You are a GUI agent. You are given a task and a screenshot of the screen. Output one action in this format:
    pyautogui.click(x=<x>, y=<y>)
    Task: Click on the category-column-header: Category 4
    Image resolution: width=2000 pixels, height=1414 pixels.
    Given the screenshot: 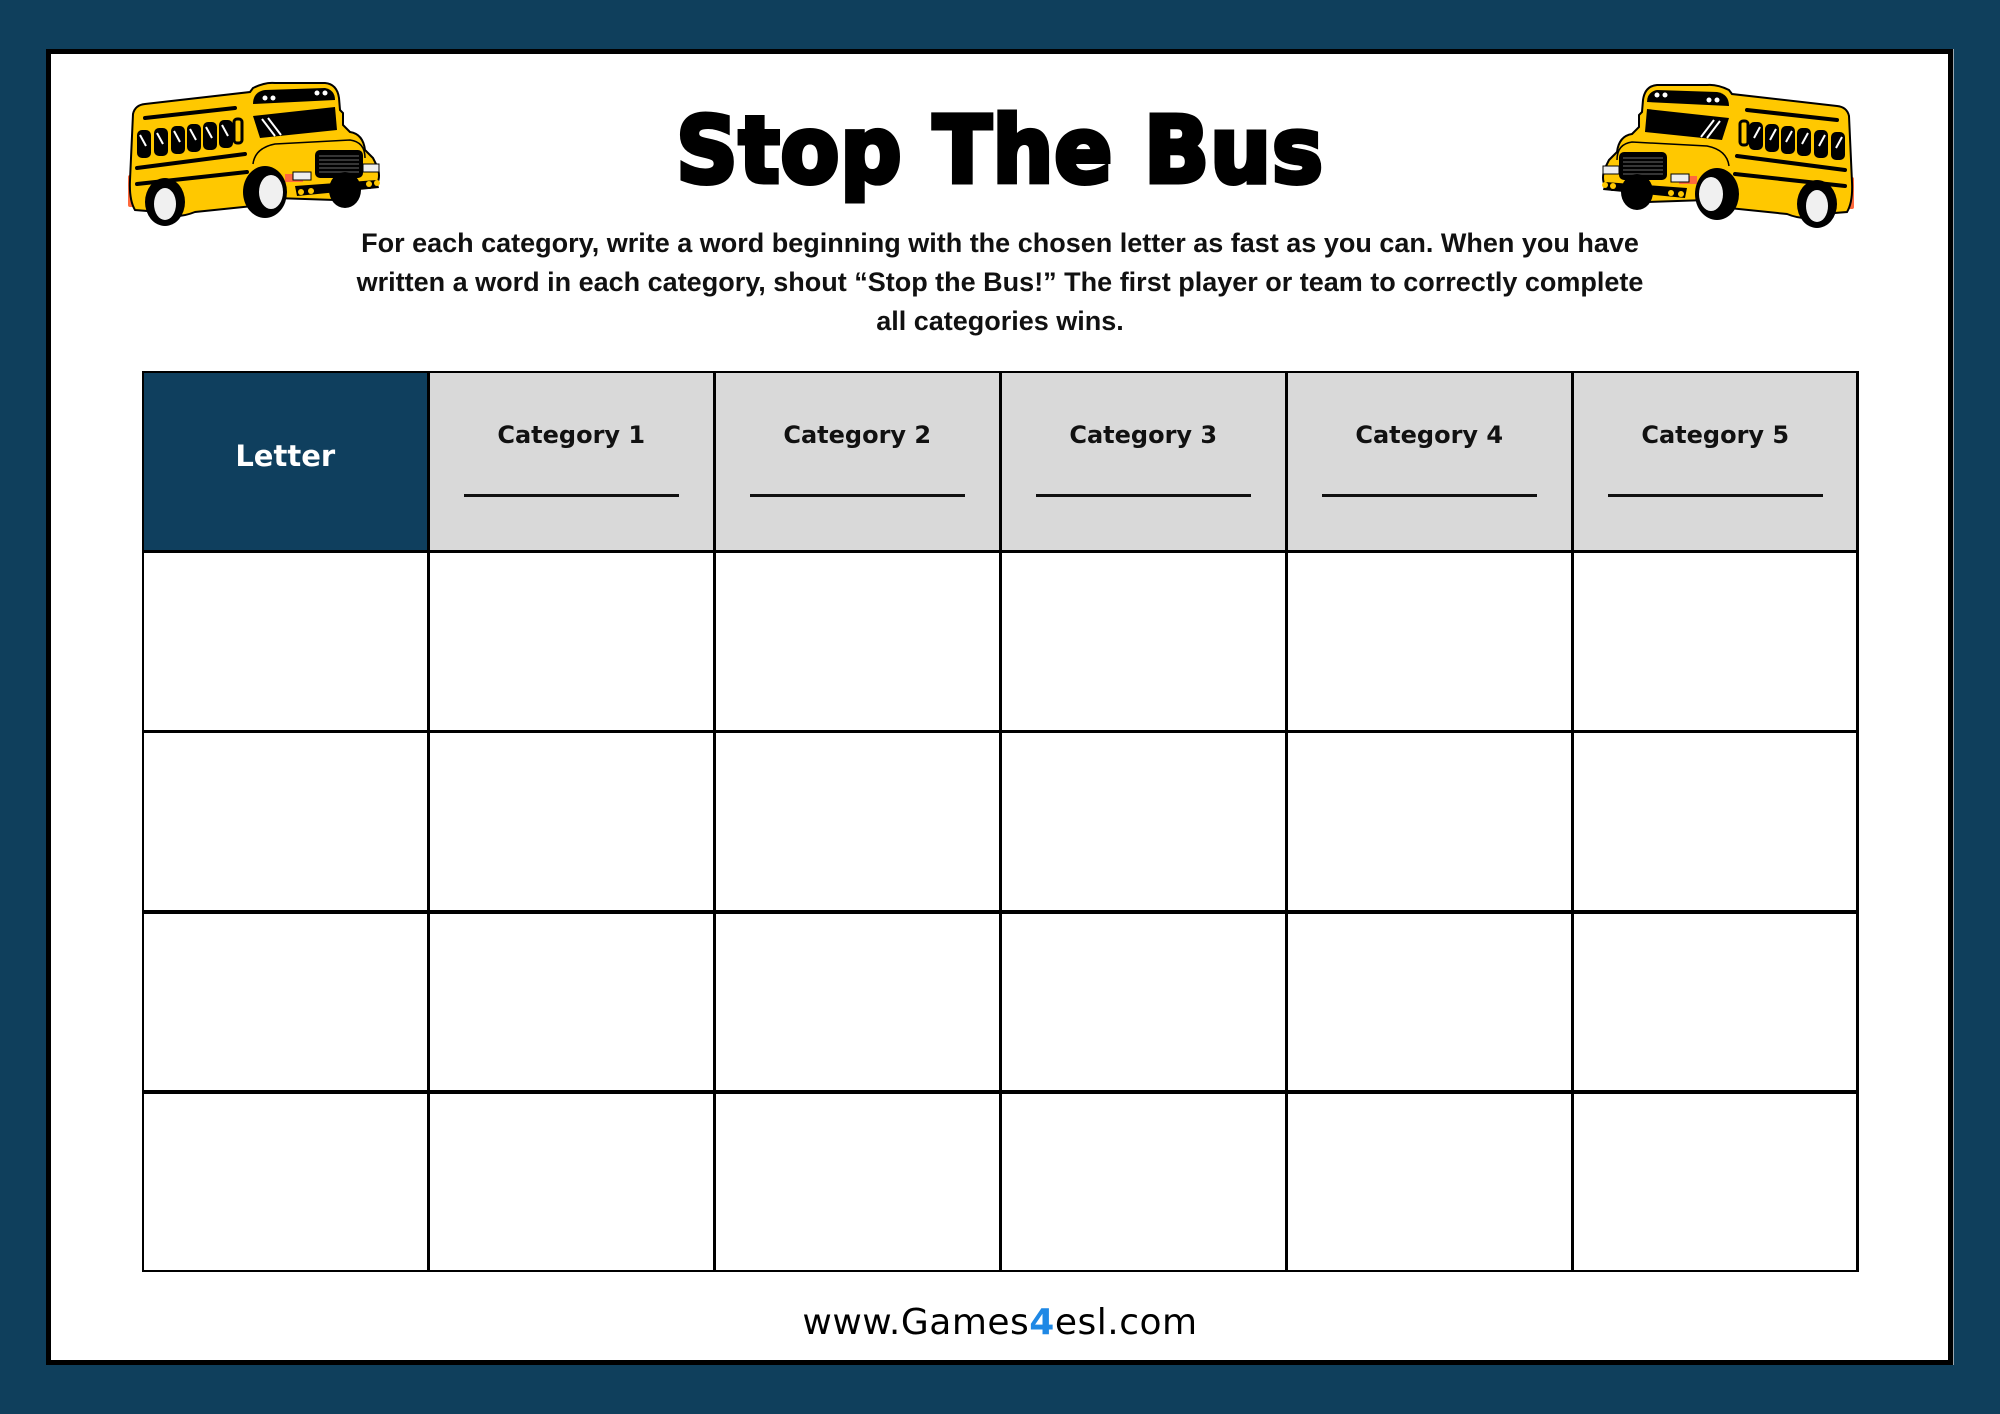 What is the action you would take?
    pyautogui.click(x=1429, y=461)
    